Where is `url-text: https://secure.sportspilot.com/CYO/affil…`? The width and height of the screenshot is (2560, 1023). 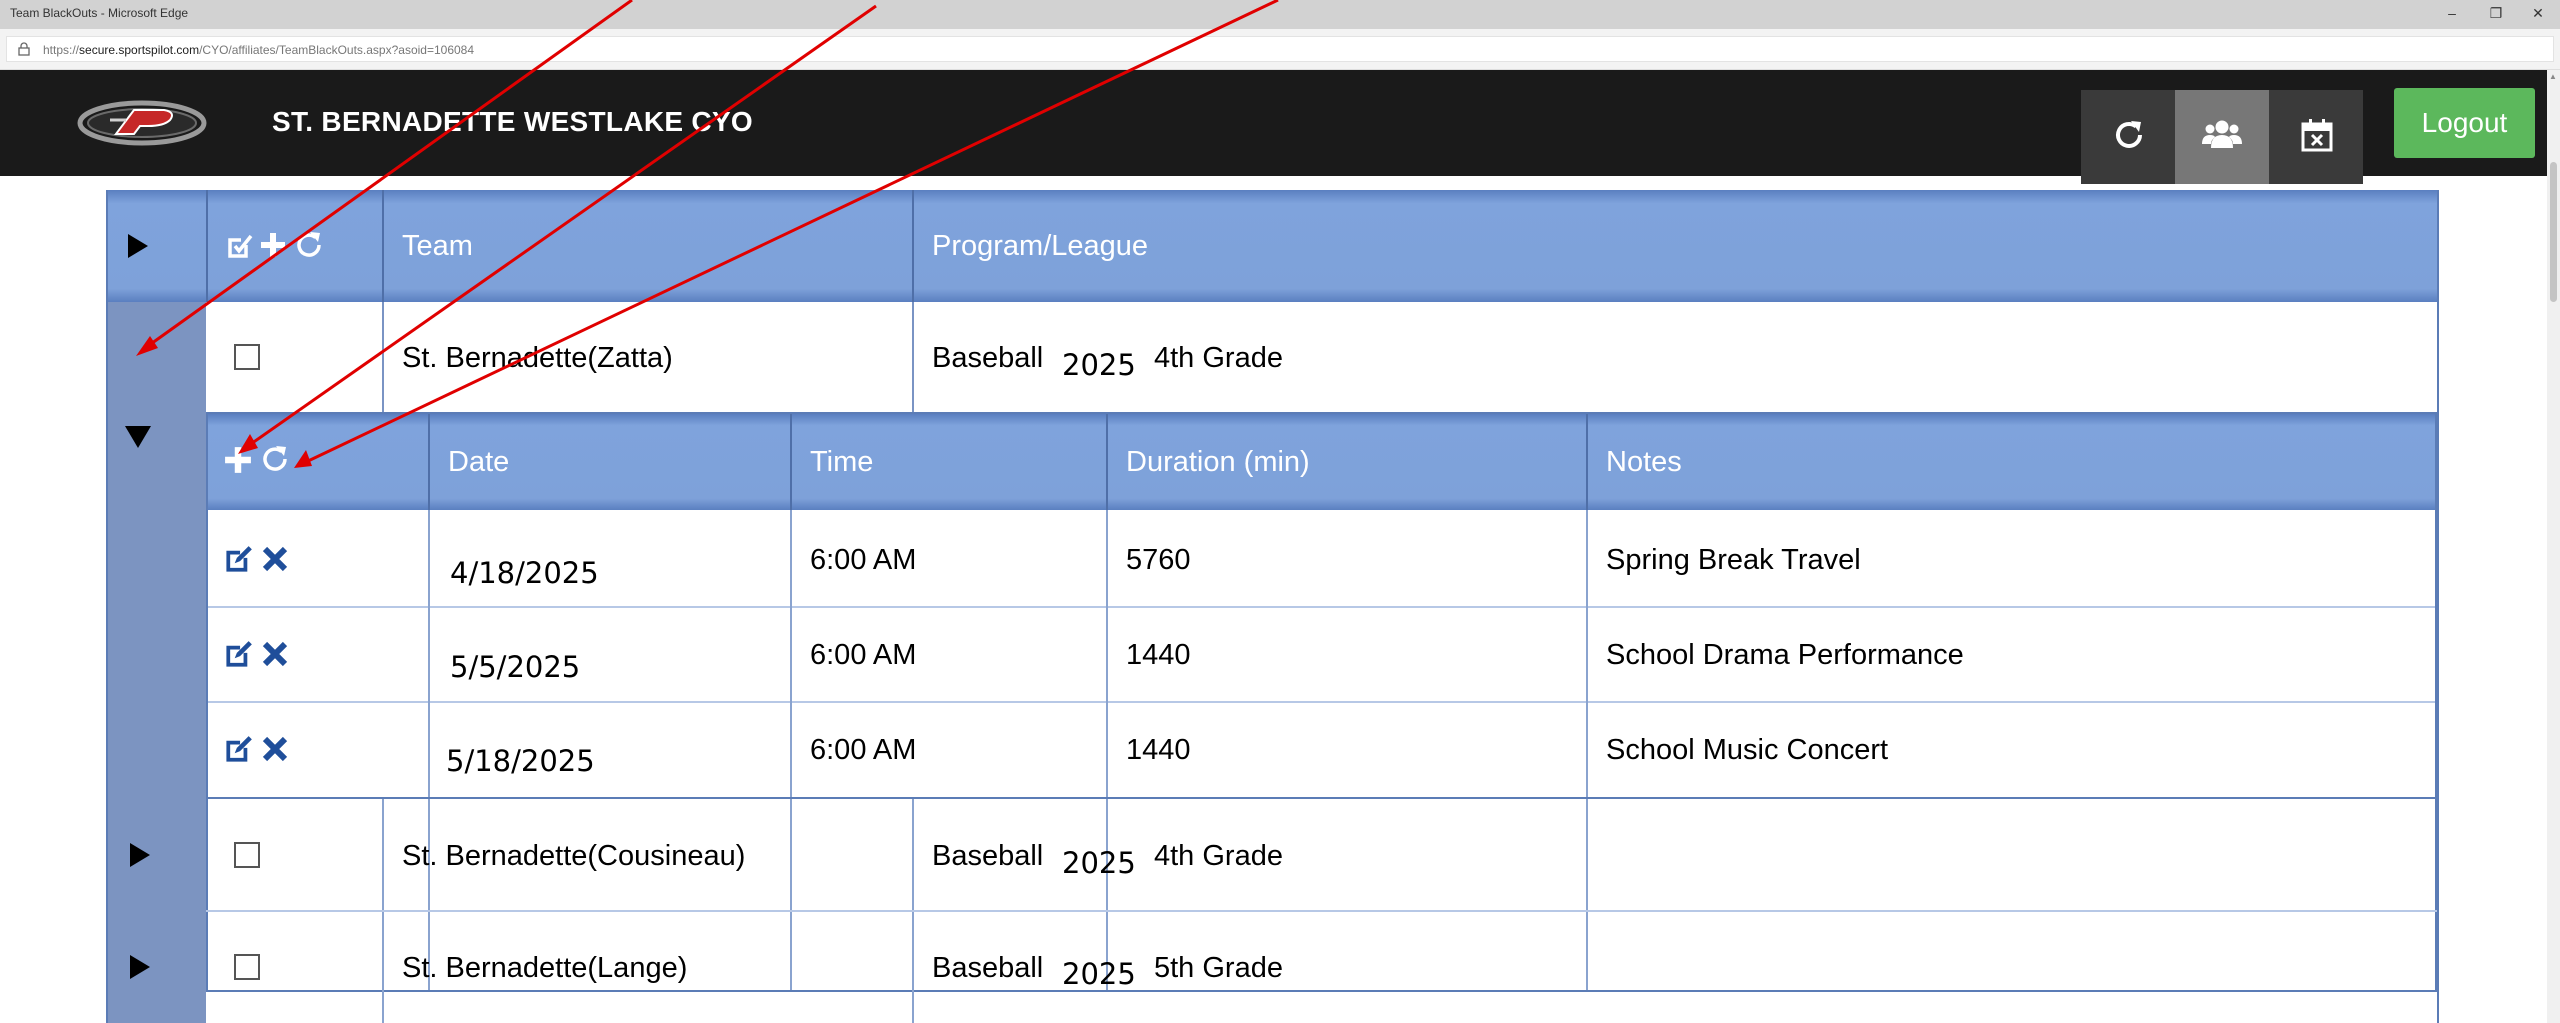 url-text: https://secure.sportspilot.com/CYO/affil… is located at coordinates (258, 50).